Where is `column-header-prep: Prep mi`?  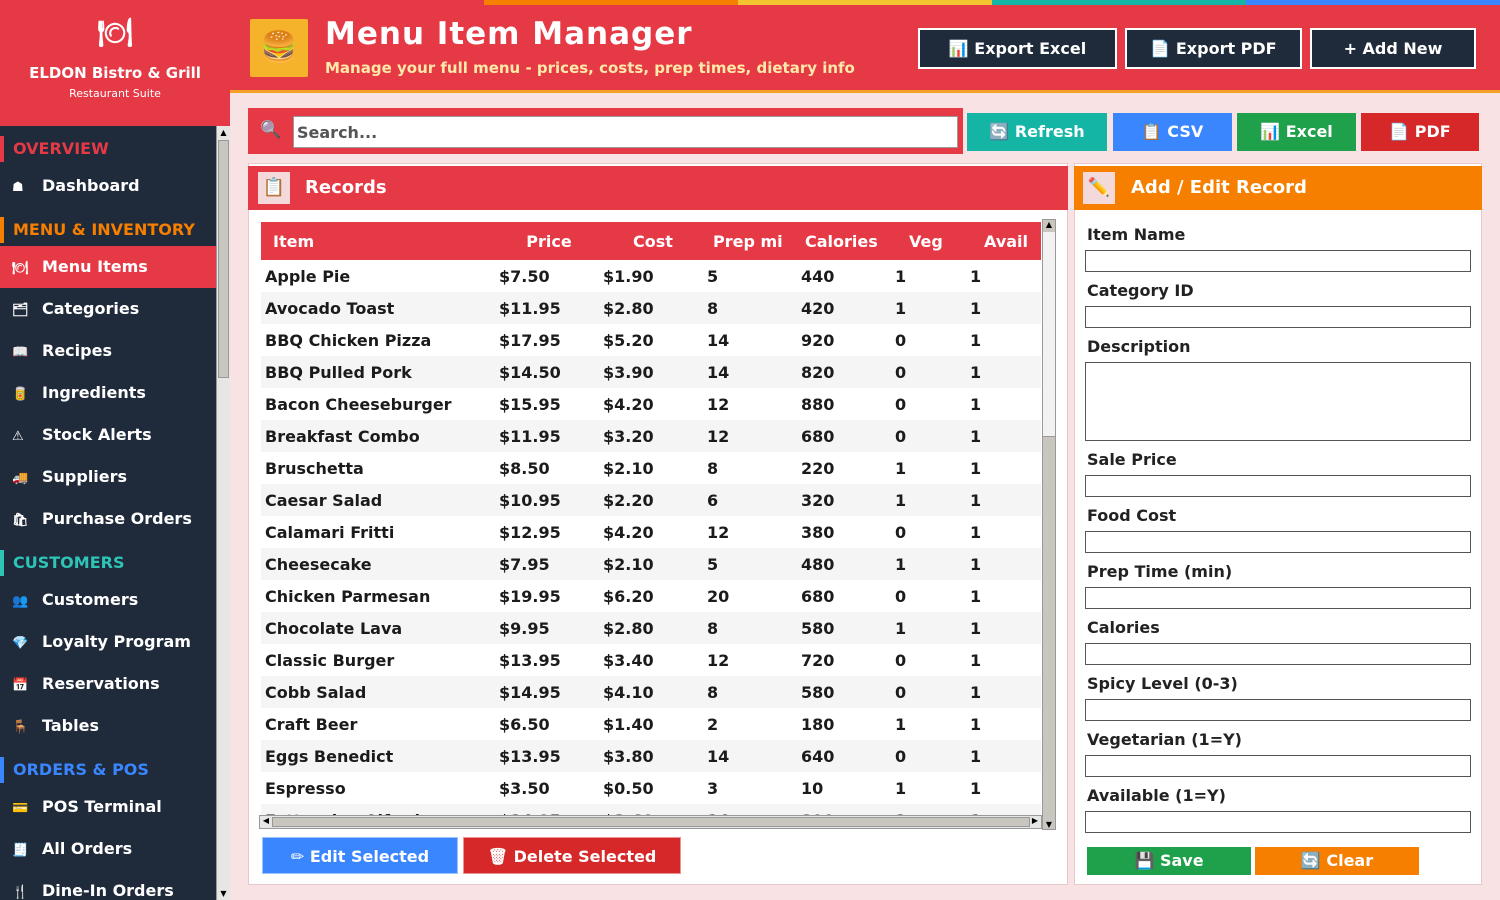 column-header-prep: Prep mi is located at coordinates (750, 241).